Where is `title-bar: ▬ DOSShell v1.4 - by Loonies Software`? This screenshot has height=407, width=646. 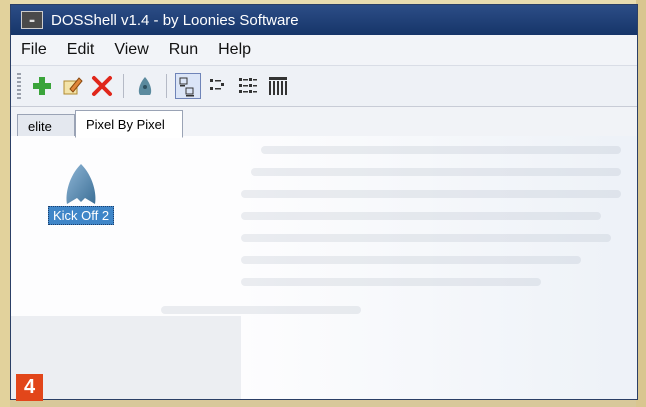 title-bar: ▬ DOSShell v1.4 - by Loonies Software is located at coordinates (324, 20).